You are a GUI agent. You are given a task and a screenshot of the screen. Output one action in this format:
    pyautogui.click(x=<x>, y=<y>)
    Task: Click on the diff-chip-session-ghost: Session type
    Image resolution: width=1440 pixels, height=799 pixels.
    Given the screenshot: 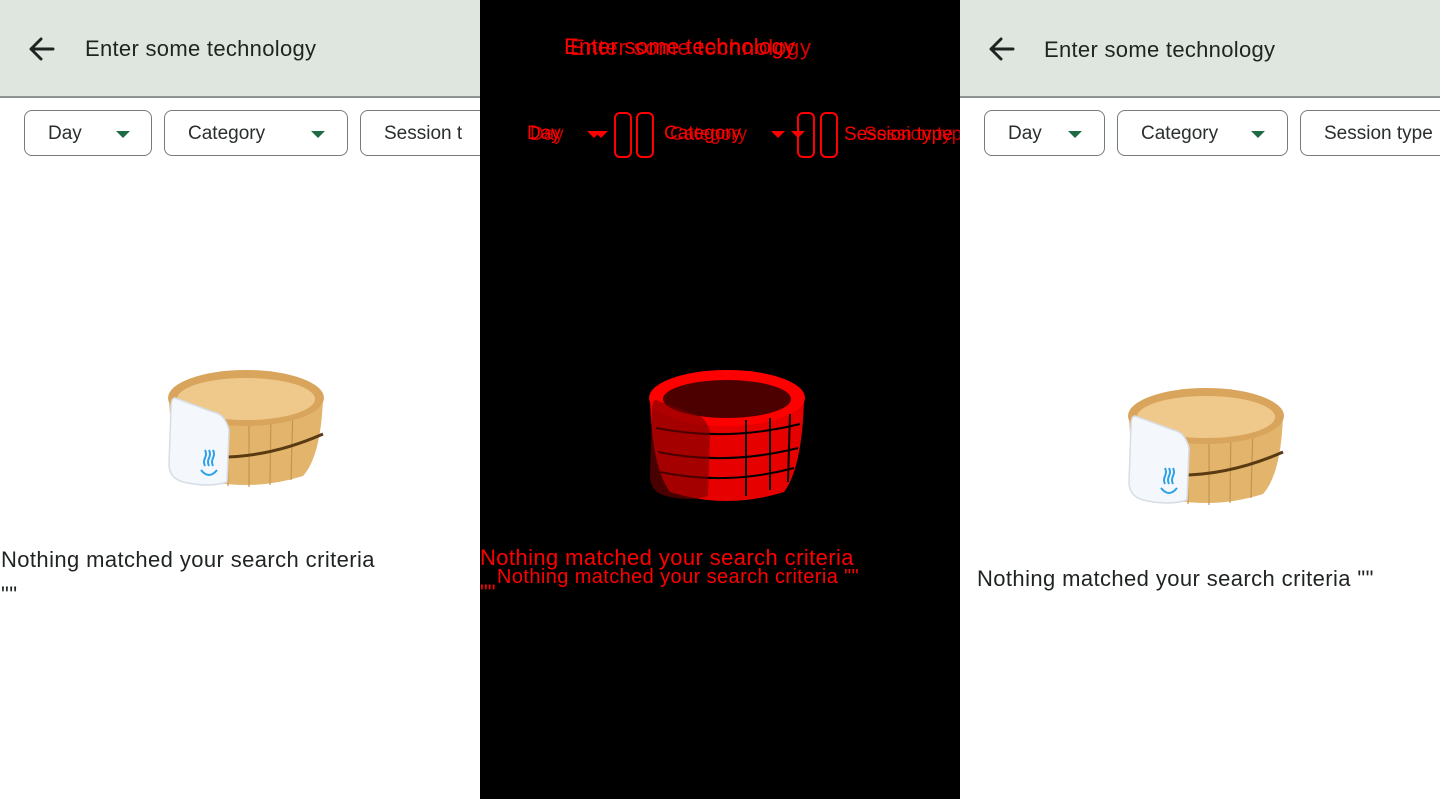 What is the action you would take?
    pyautogui.click(x=912, y=134)
    